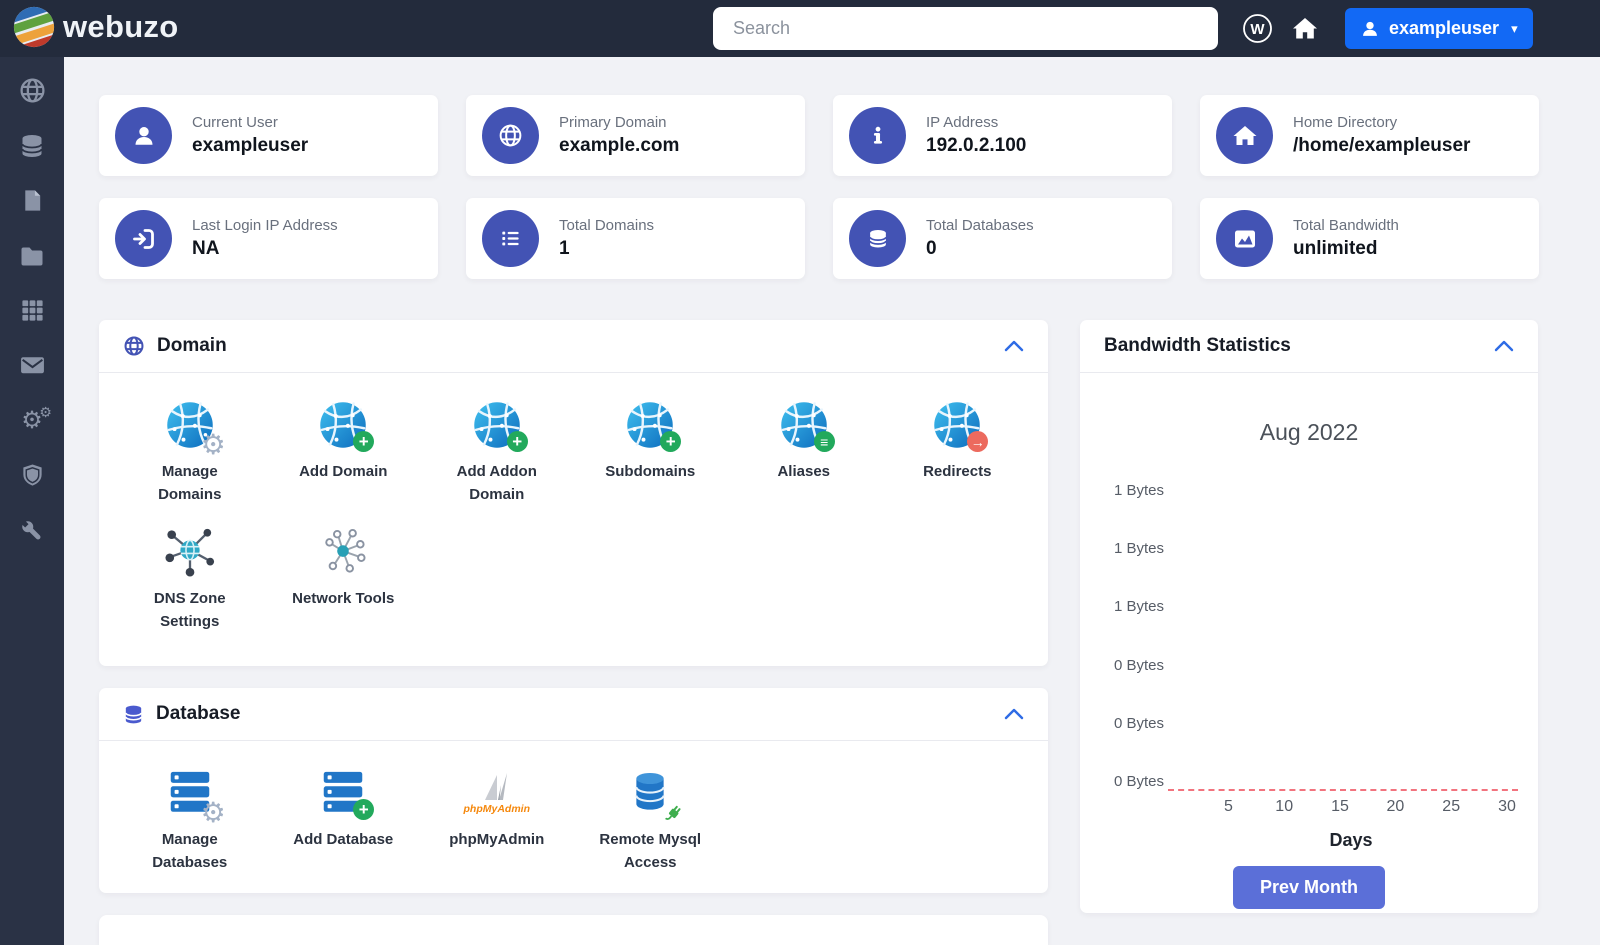 The image size is (1600, 945). Describe the element at coordinates (962, 122) in the screenshot. I see `info-card-label: IP Address` at that location.